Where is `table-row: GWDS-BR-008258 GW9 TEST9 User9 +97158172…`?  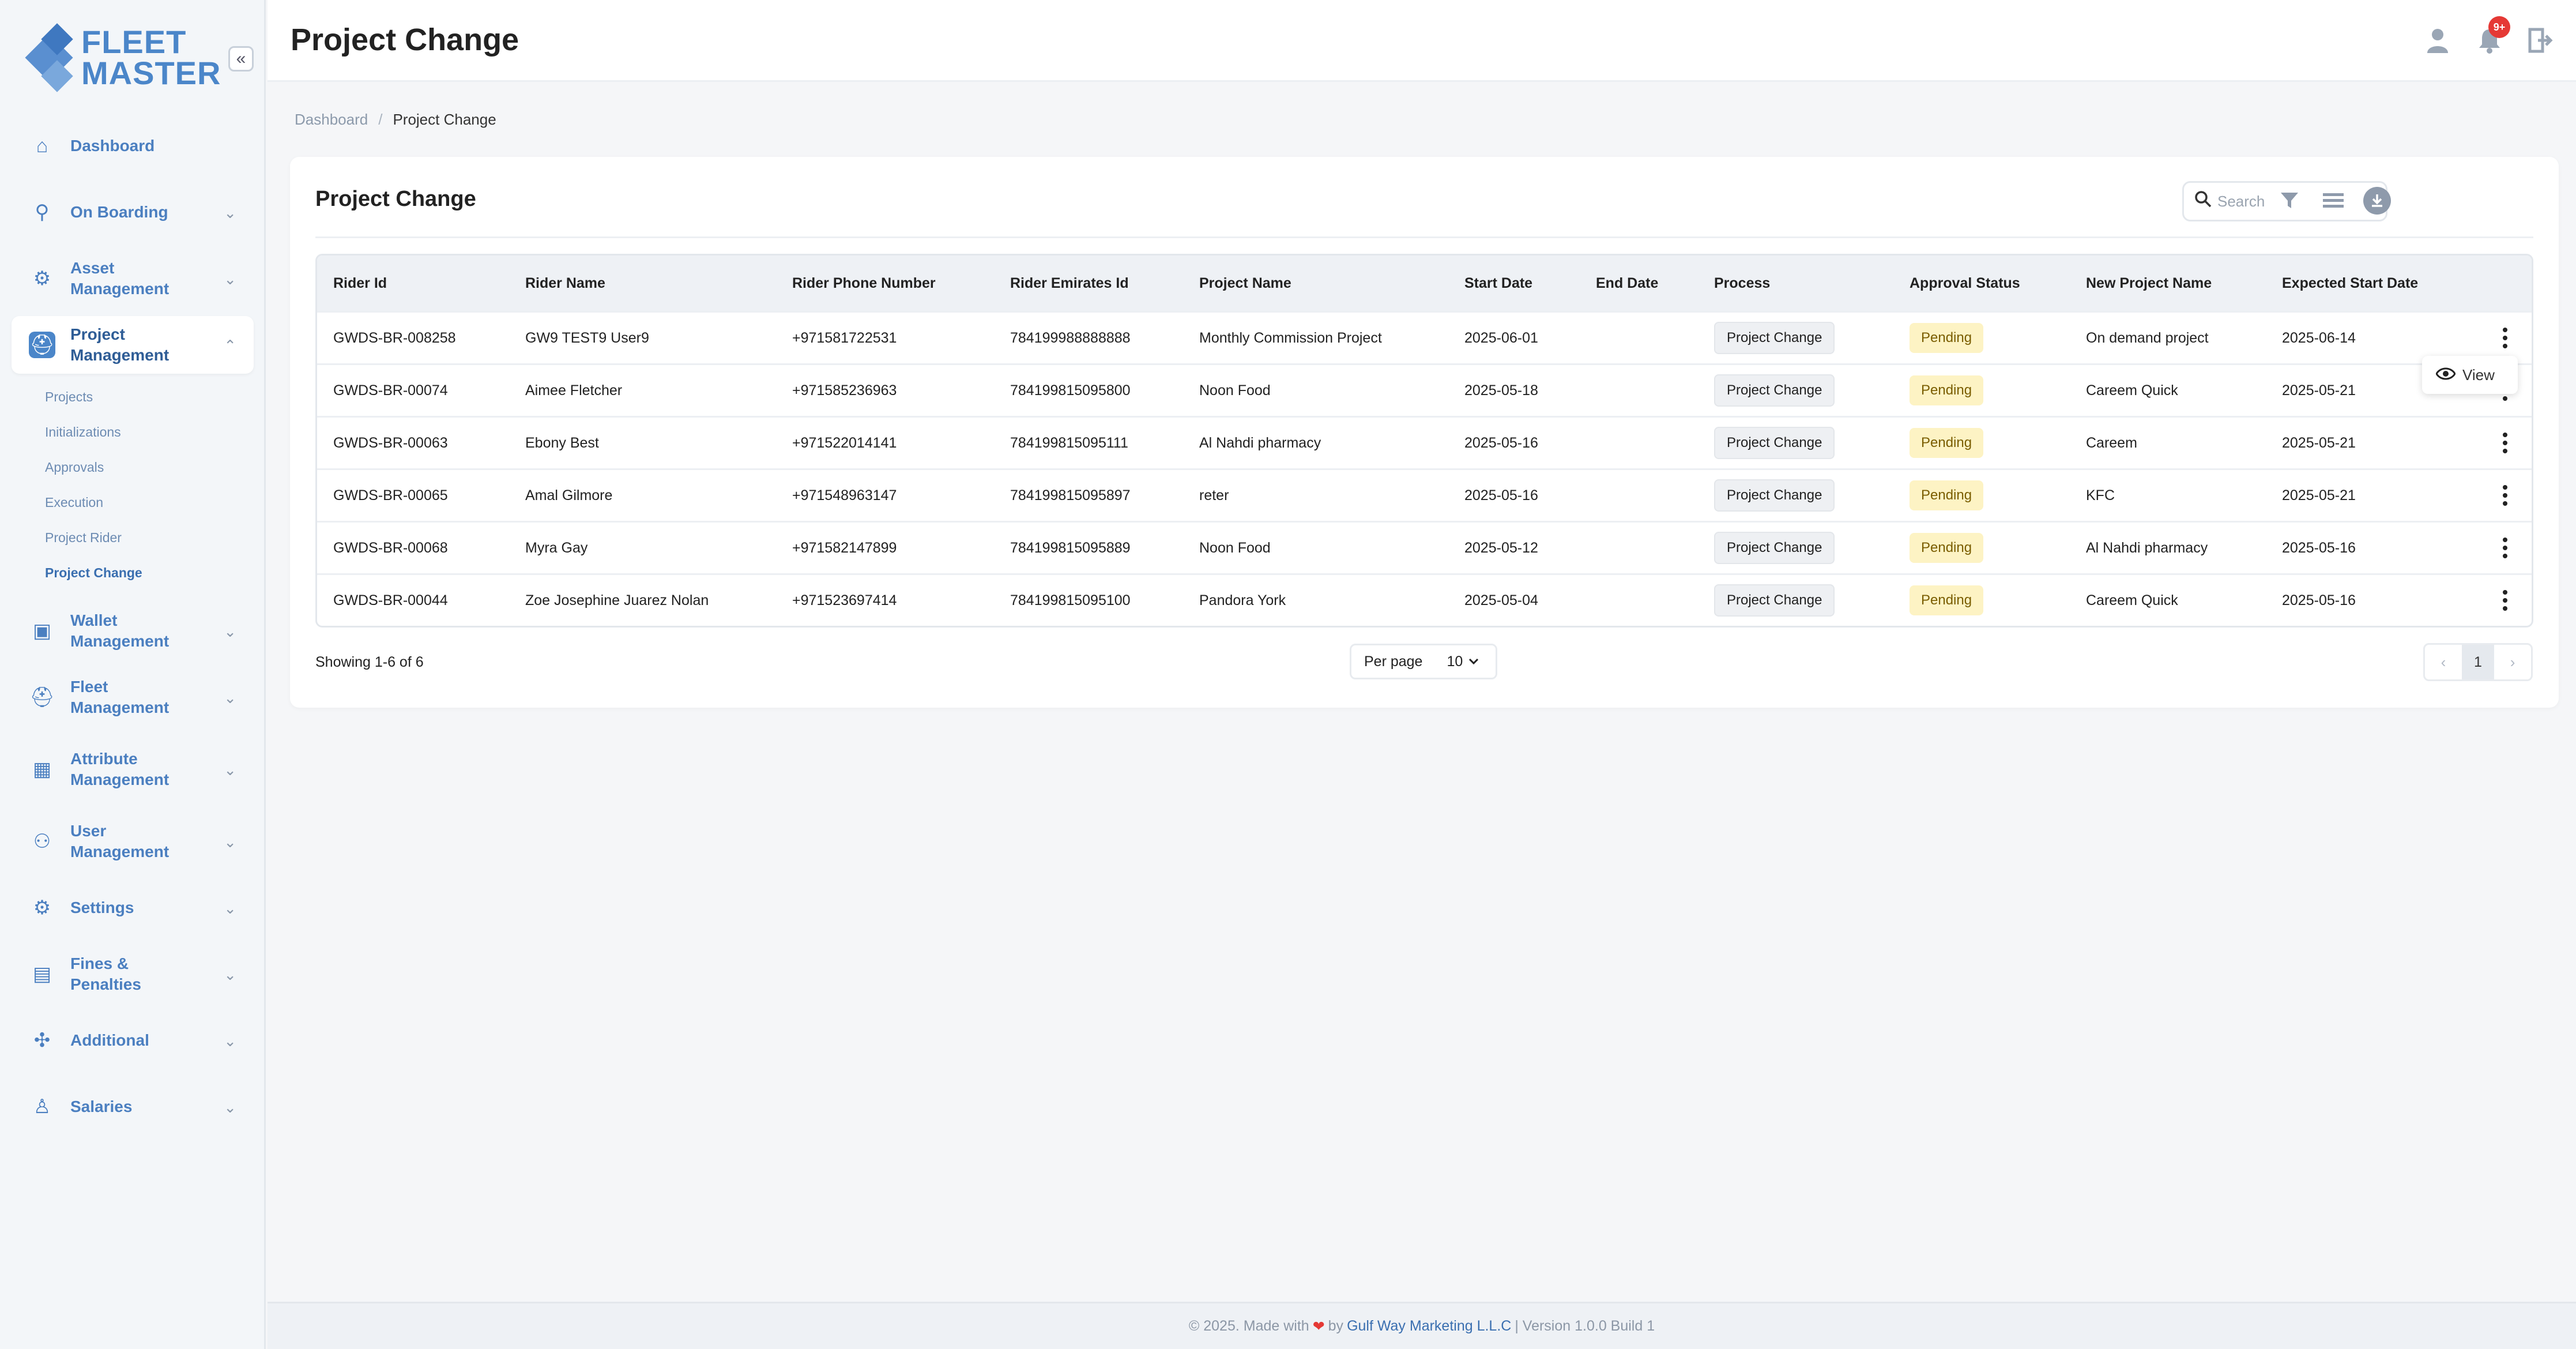
table-row: GWDS-BR-008258 GW9 TEST9 User9 +97158172… is located at coordinates (1424, 337).